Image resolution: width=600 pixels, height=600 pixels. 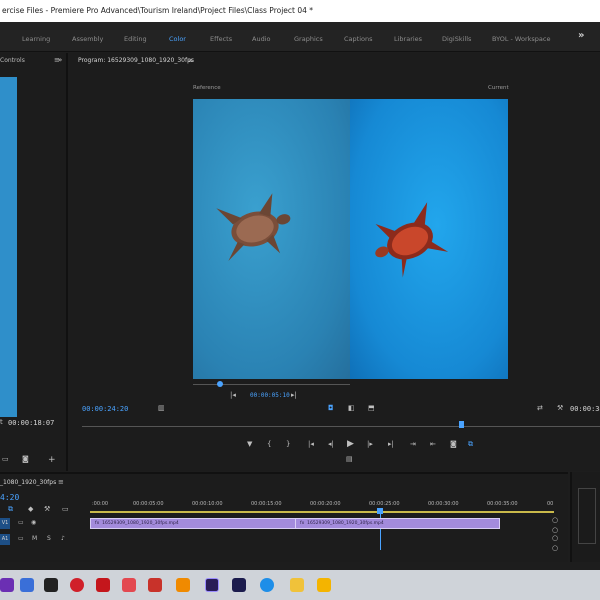 I want to click on track-a1-label: A1, so click(x=5, y=539).